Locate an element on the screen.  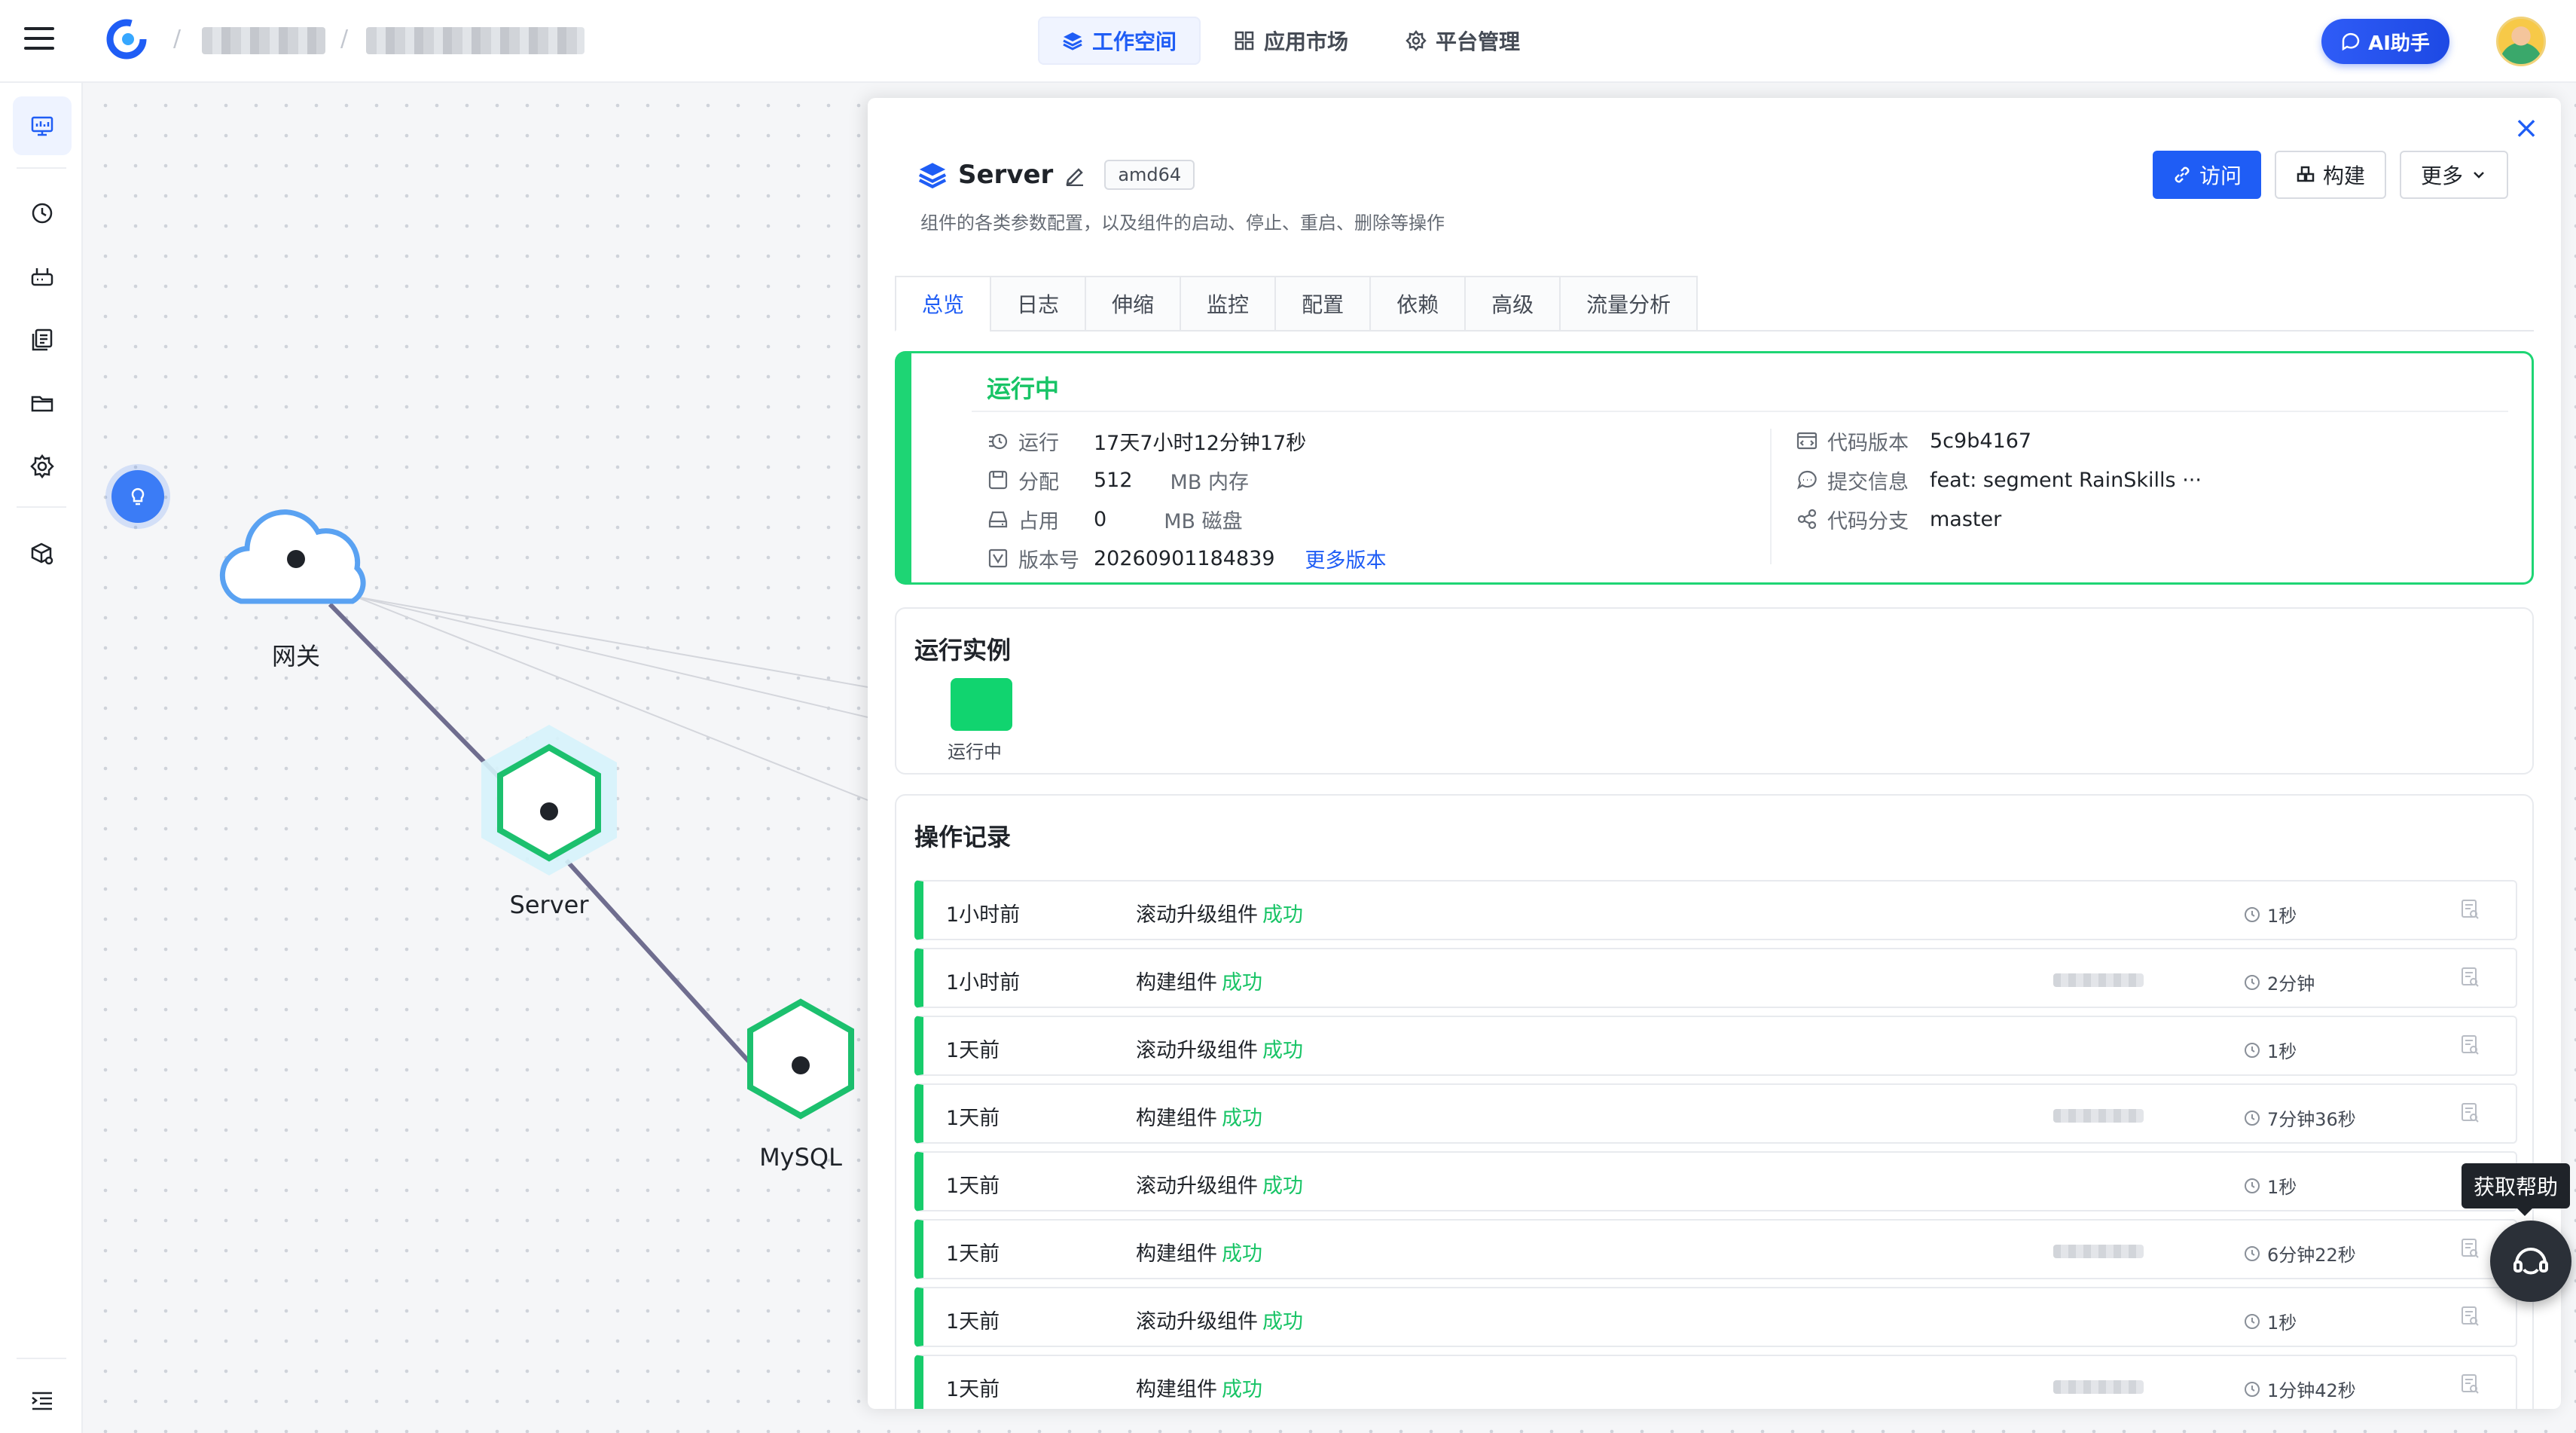
sidebar-item-settings is located at coordinates (43, 466).